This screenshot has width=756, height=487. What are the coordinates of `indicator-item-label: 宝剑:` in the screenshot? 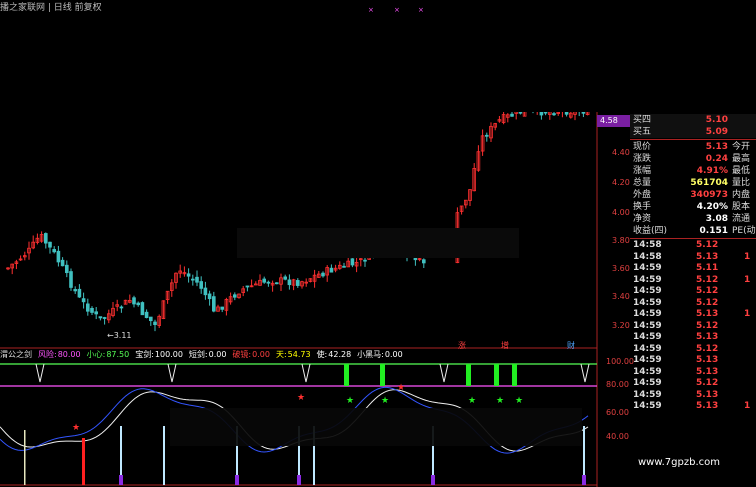 It's located at (144, 354).